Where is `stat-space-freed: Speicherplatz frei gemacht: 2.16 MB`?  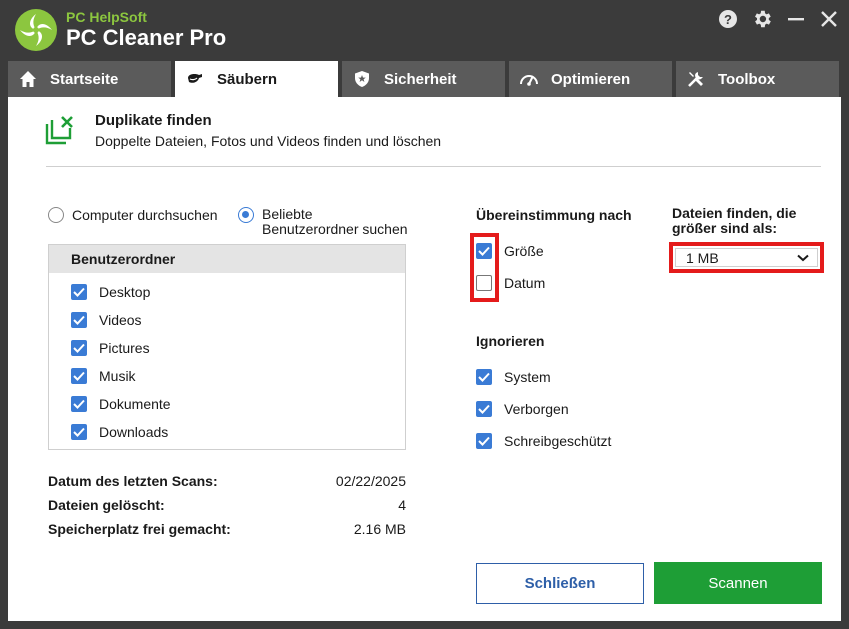 stat-space-freed: Speicherplatz frei gemacht: 2.16 MB is located at coordinates (227, 529).